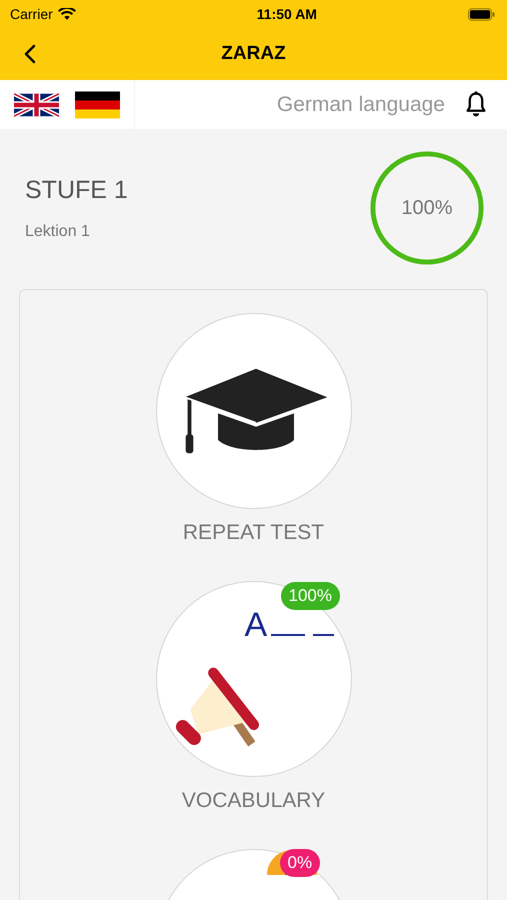  What do you see at coordinates (481, 14) in the screenshot?
I see `battery-icon` at bounding box center [481, 14].